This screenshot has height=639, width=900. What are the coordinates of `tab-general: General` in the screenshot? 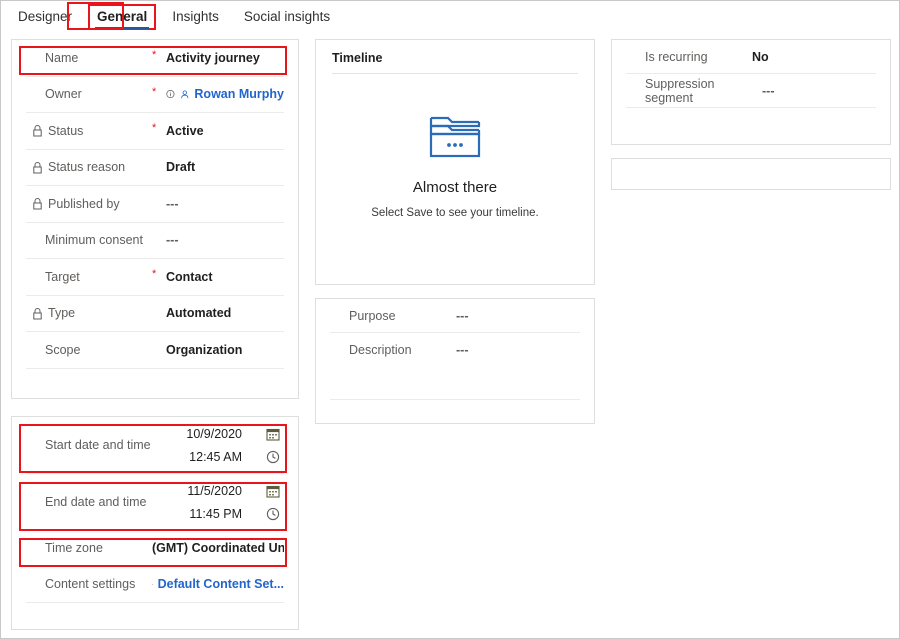 It's located at (122, 17).